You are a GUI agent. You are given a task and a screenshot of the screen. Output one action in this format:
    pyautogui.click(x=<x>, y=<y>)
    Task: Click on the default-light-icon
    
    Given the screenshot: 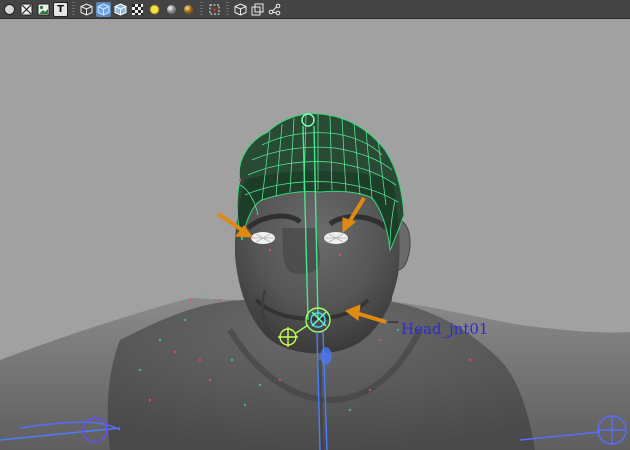 What is the action you would take?
    pyautogui.click(x=154, y=9)
    